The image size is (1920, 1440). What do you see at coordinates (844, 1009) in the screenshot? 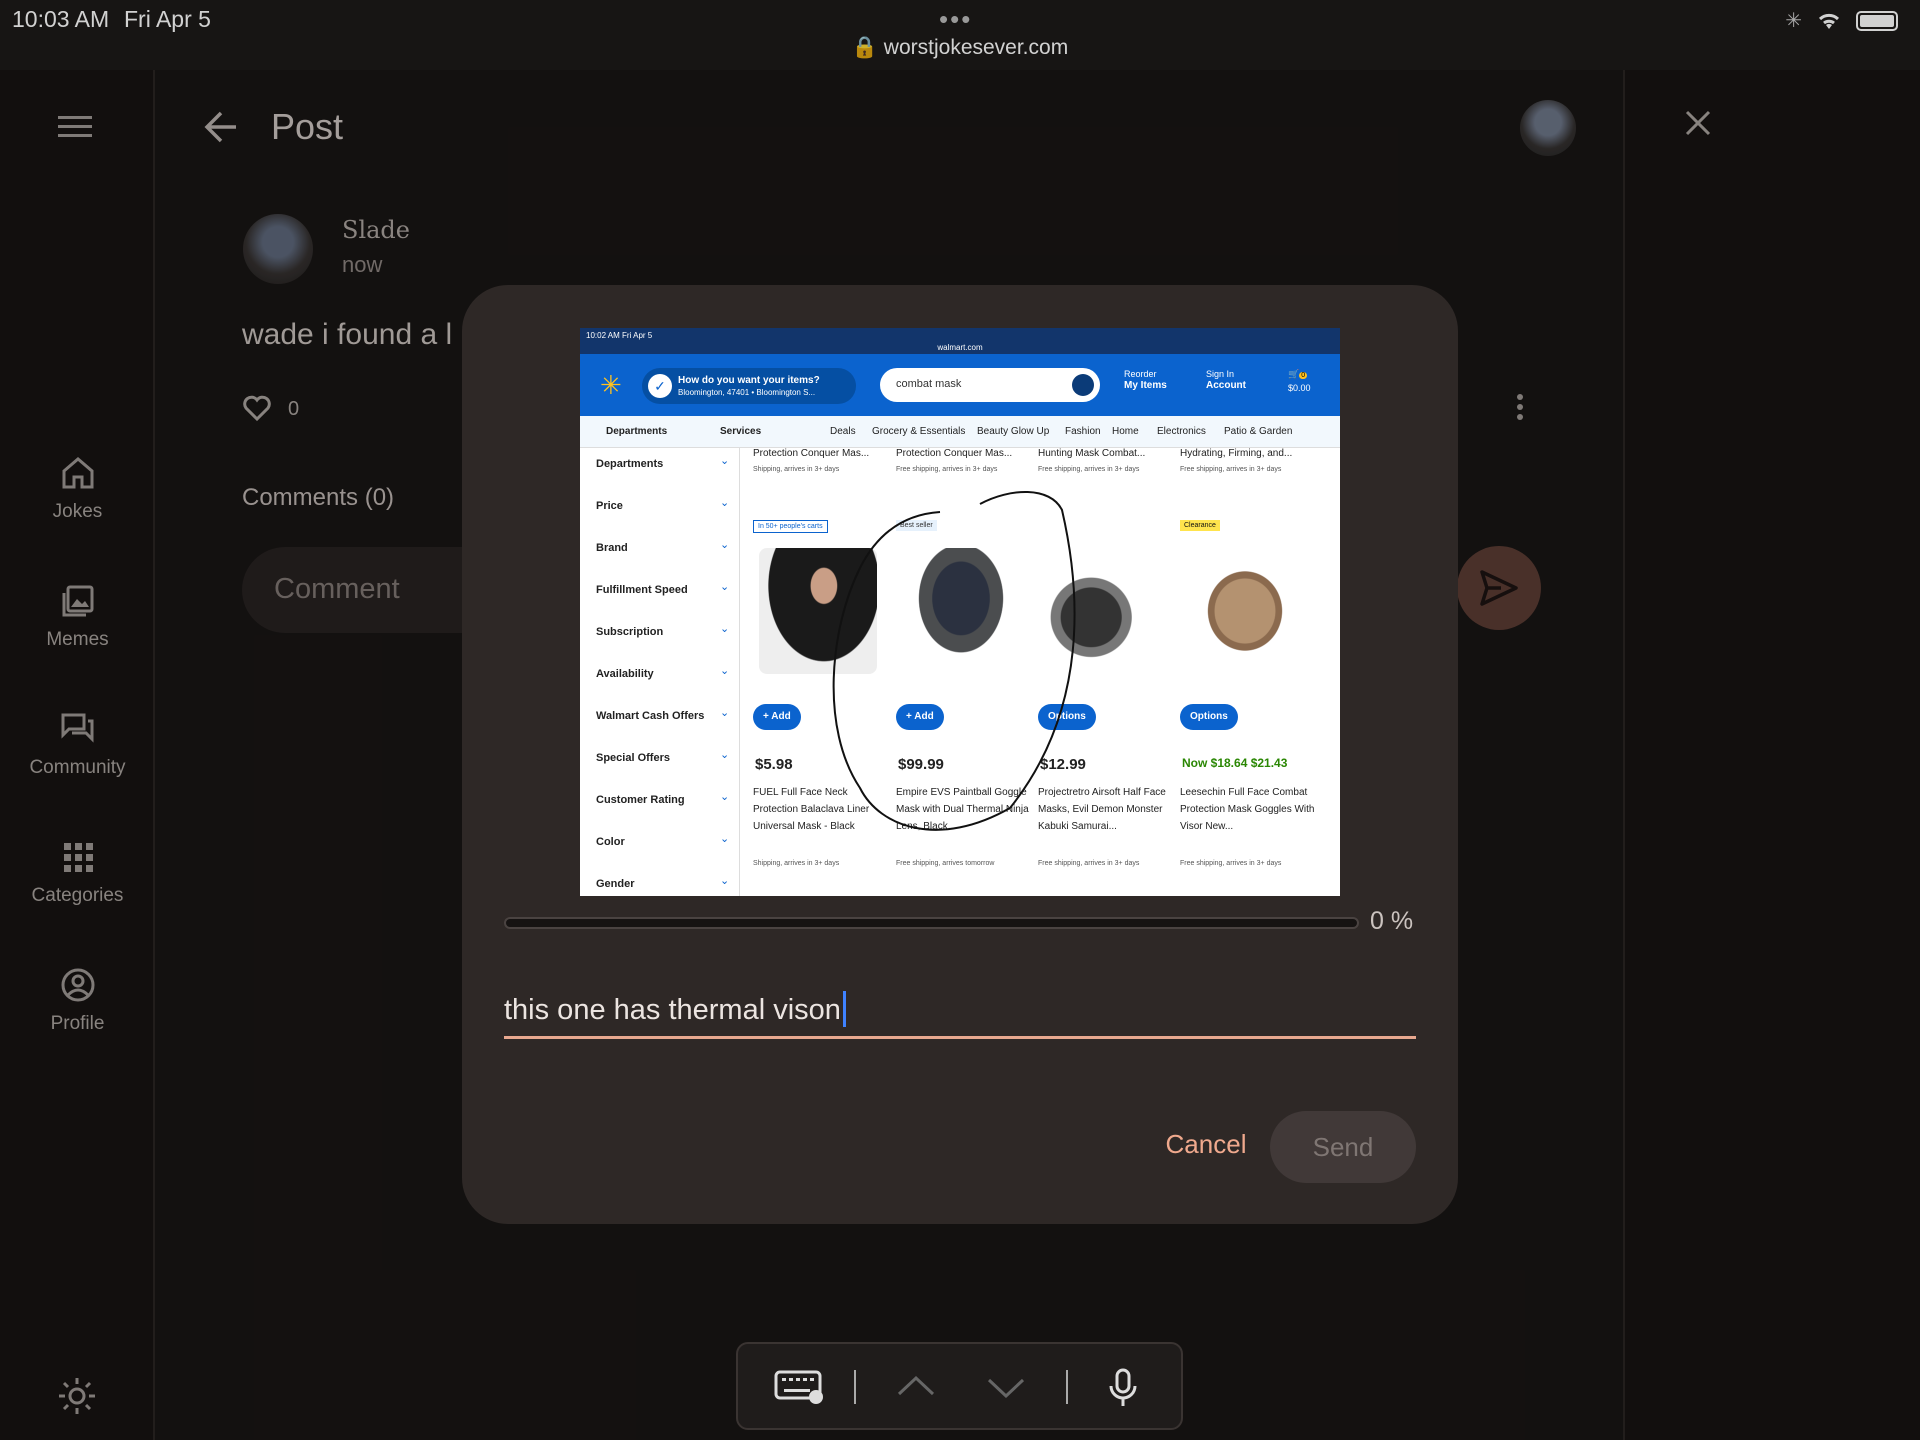
I see `text-cursor` at bounding box center [844, 1009].